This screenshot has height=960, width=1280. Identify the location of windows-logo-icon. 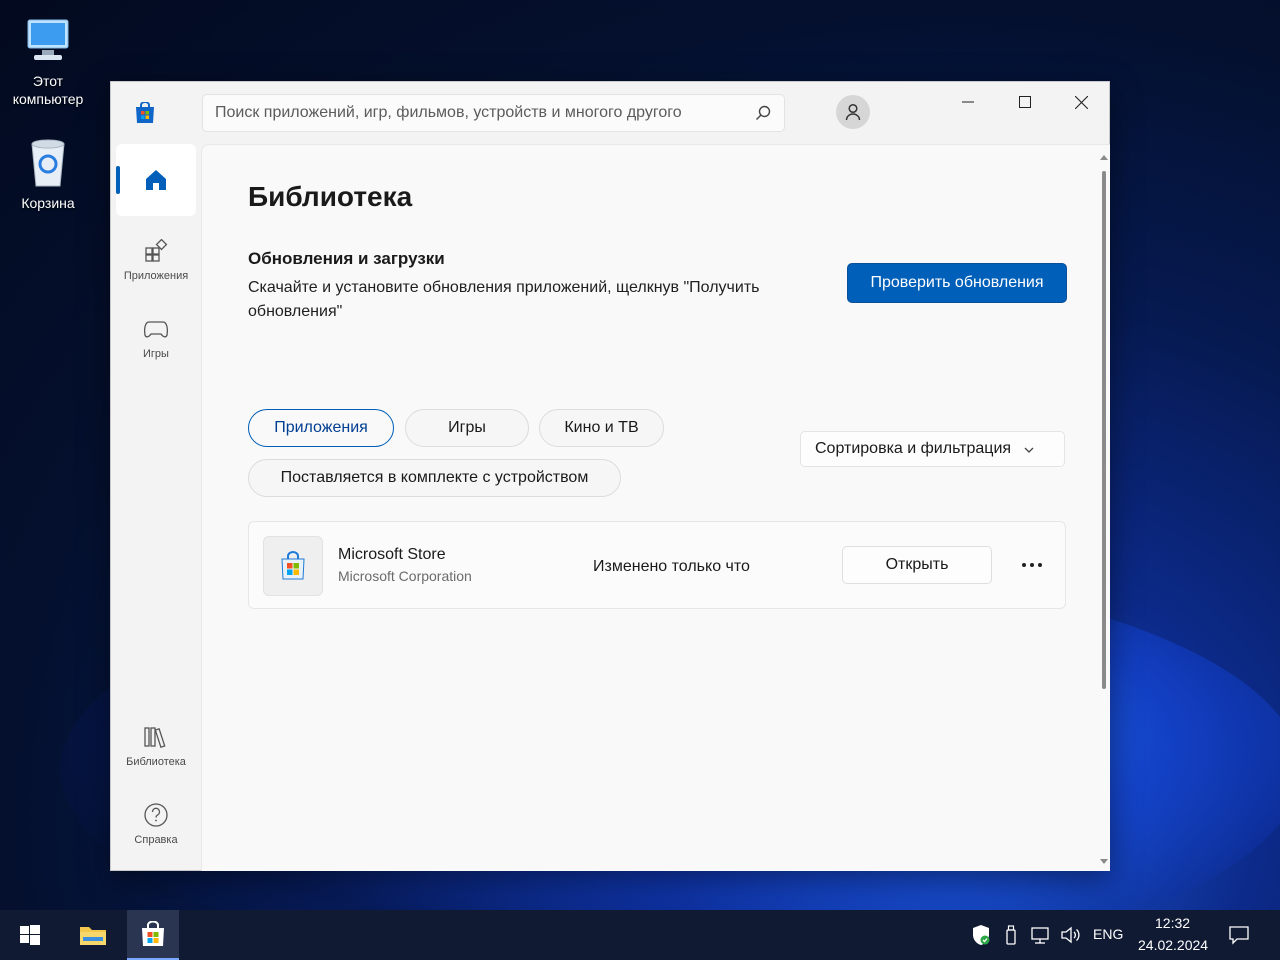
(30, 935).